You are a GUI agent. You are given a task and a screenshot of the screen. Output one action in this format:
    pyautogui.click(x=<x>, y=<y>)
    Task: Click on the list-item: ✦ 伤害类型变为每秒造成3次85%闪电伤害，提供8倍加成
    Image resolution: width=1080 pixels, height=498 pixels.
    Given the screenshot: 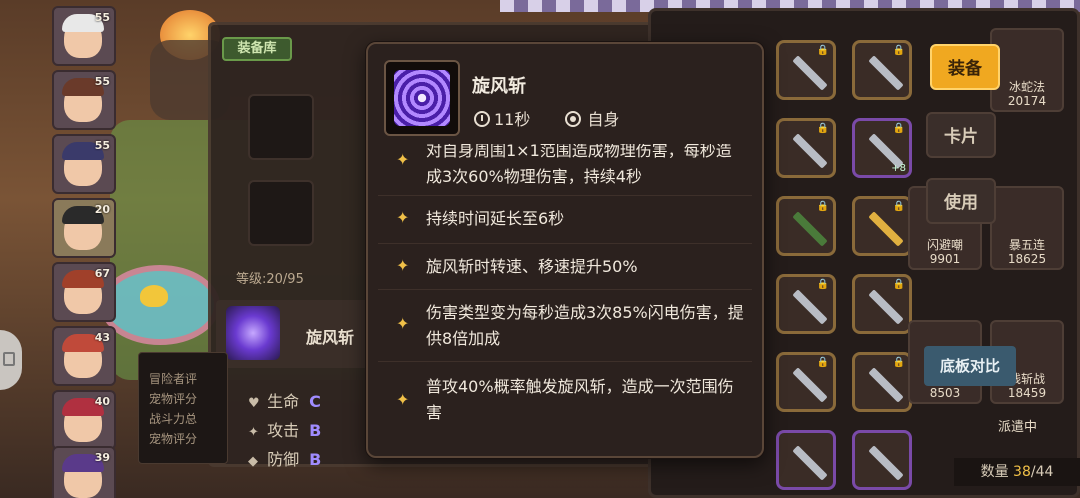 What is the action you would take?
    pyautogui.click(x=565, y=326)
    